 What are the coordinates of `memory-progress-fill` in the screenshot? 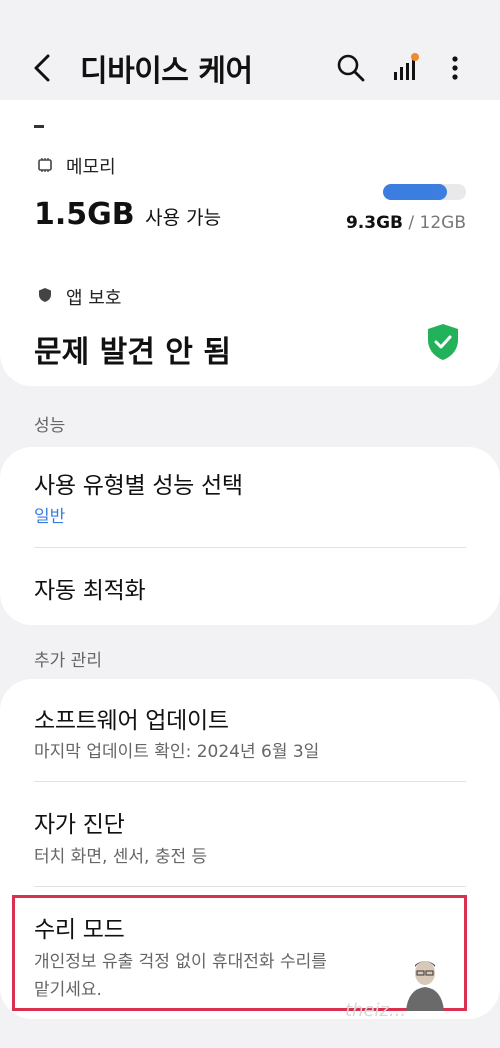 It's located at (415, 192).